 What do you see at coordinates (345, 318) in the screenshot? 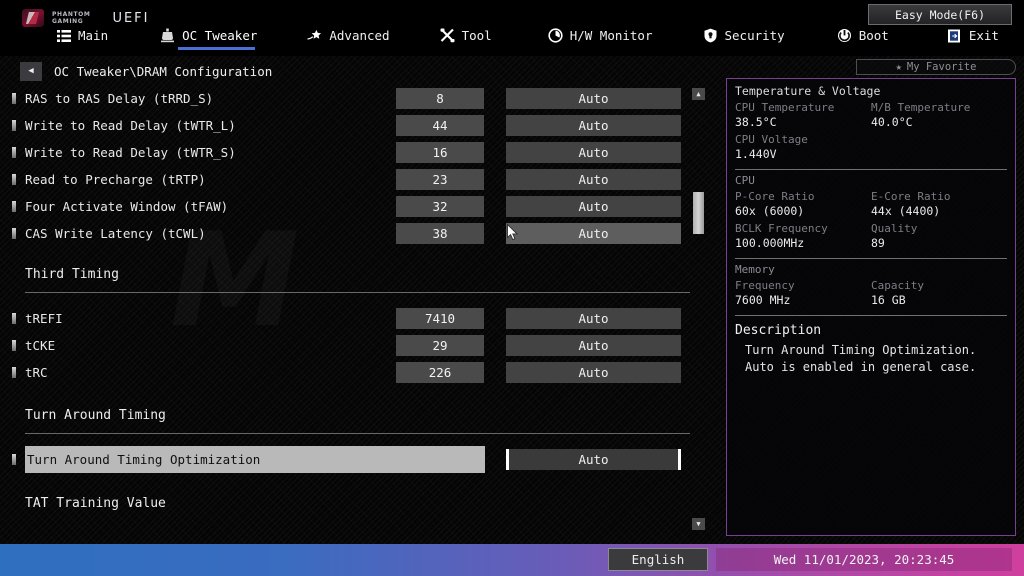
I see `table-row: tREFI 7410 Auto` at bounding box center [345, 318].